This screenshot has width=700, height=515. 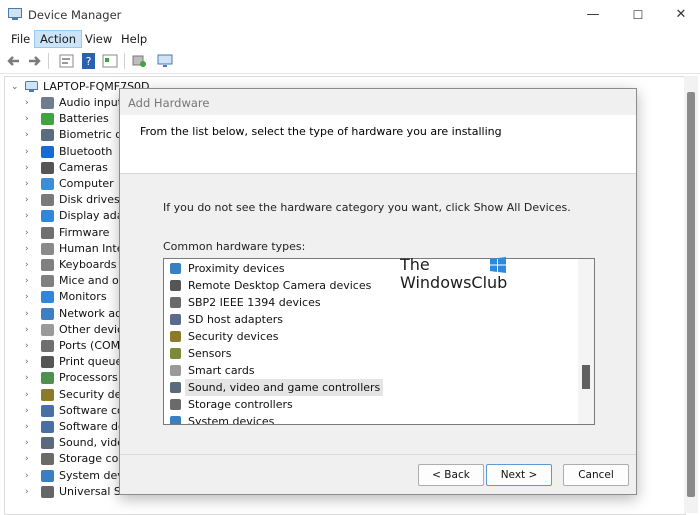 I want to click on chevron-down-icon: ⌄, so click(x=16, y=87).